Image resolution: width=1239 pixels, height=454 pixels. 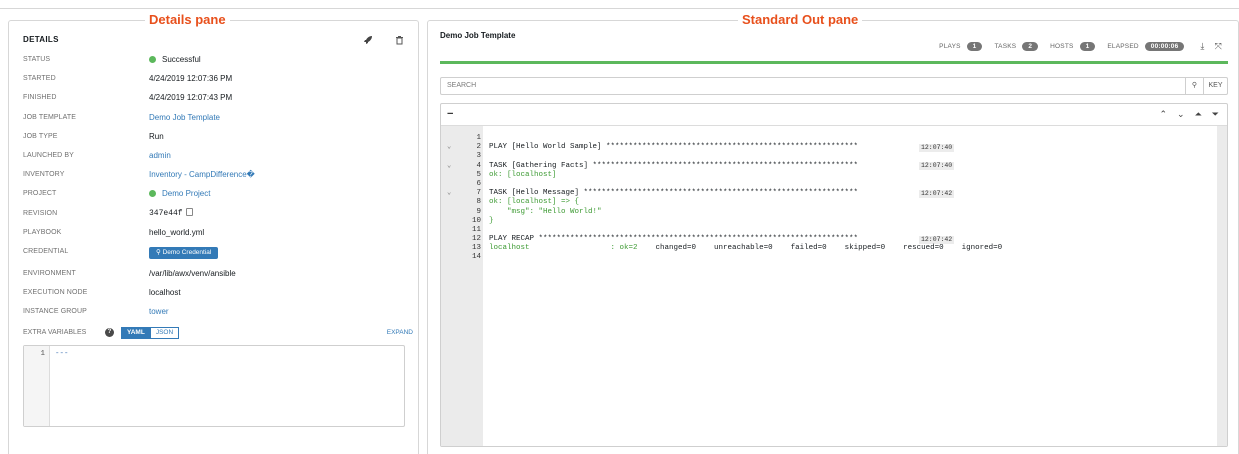 I want to click on inventory-link: Inventory - CampDifference�, so click(x=202, y=175).